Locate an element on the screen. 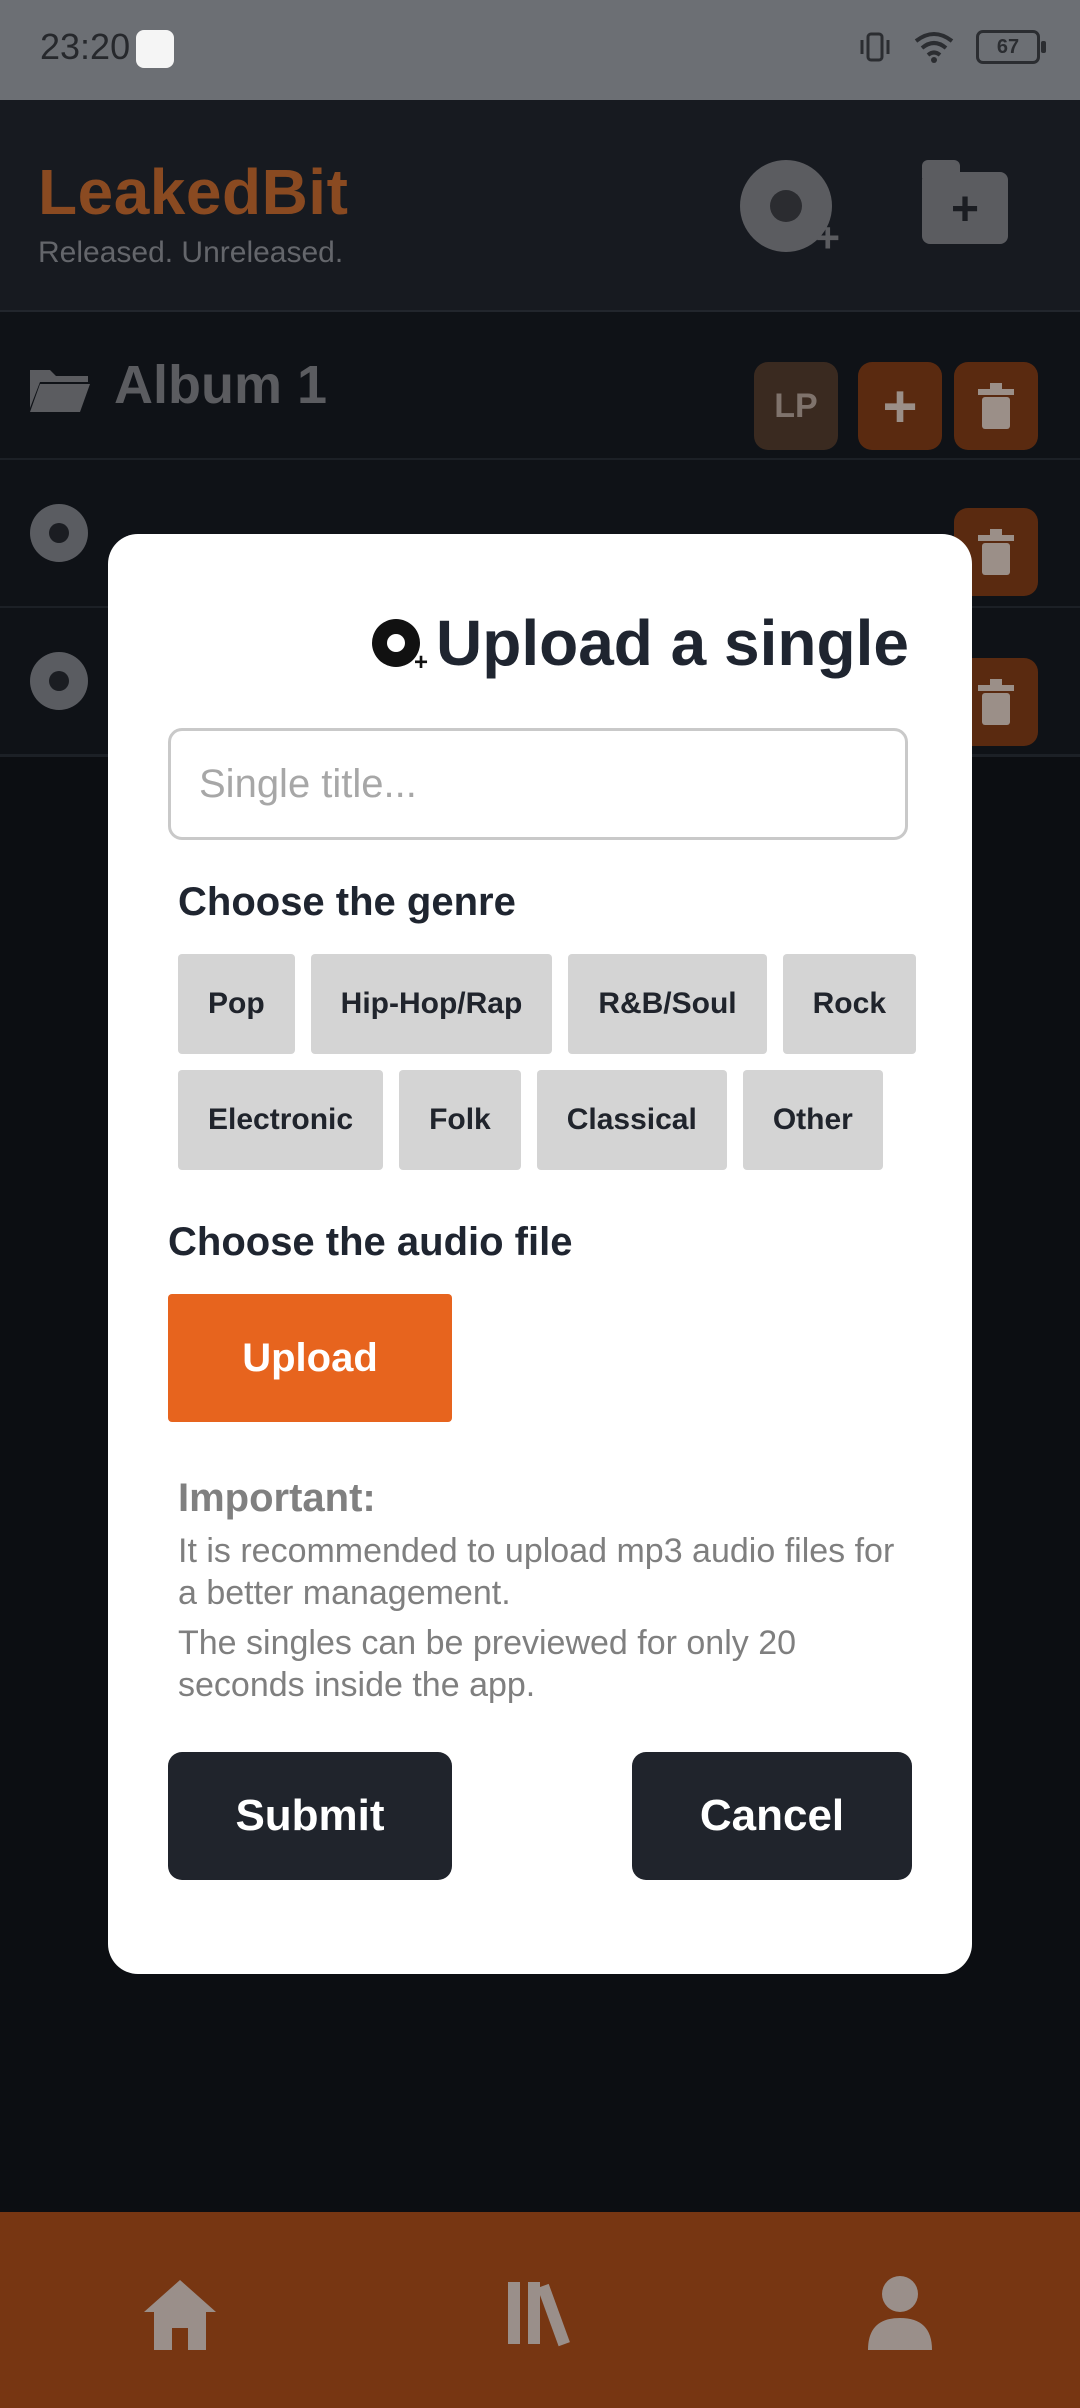  cancel-button: Cancel is located at coordinates (772, 1816).